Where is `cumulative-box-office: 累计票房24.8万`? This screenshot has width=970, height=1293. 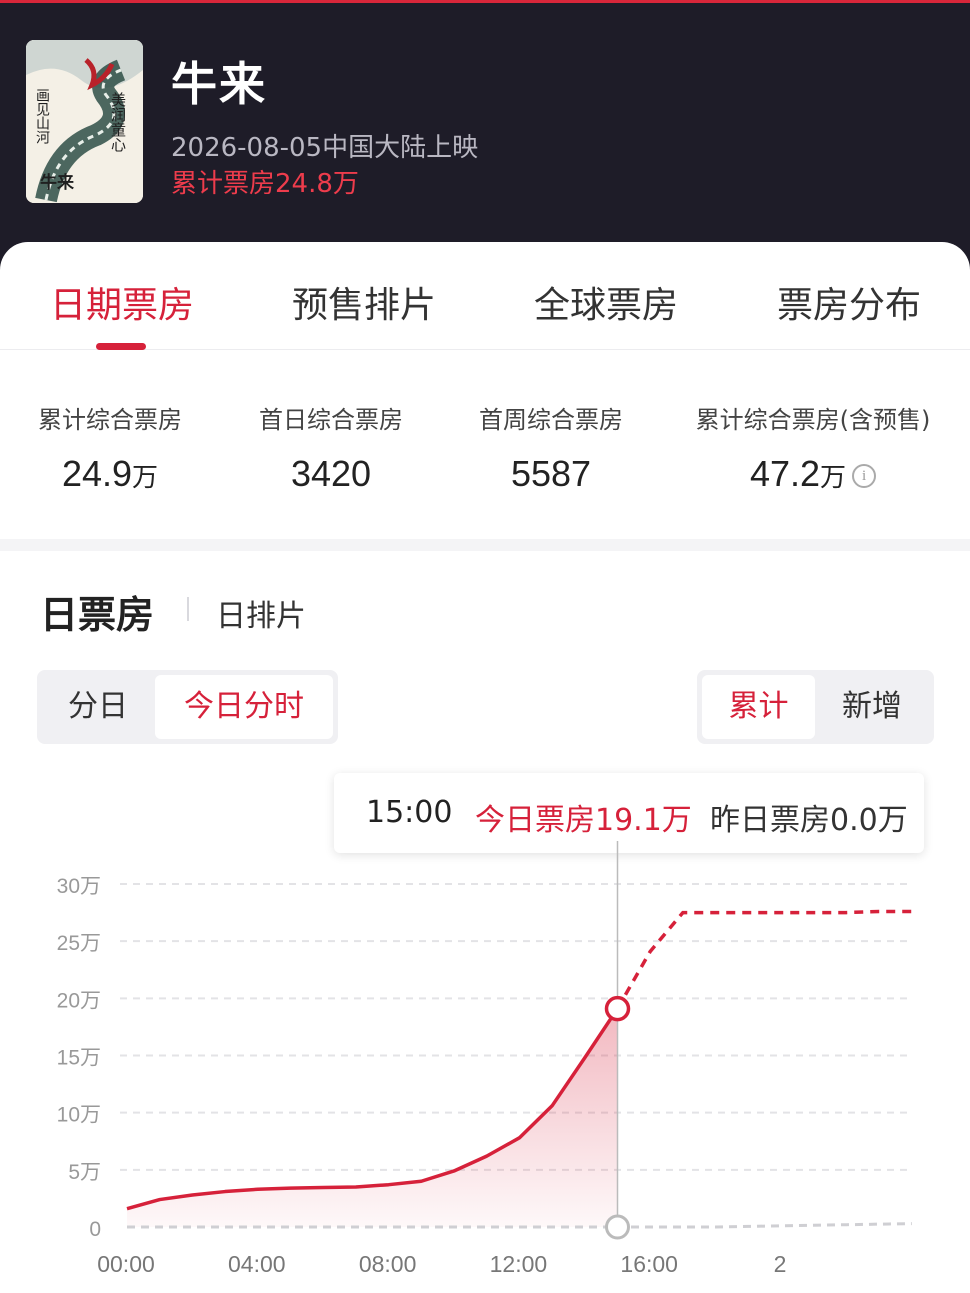
cumulative-box-office: 累计票房24.8万 is located at coordinates (265, 184).